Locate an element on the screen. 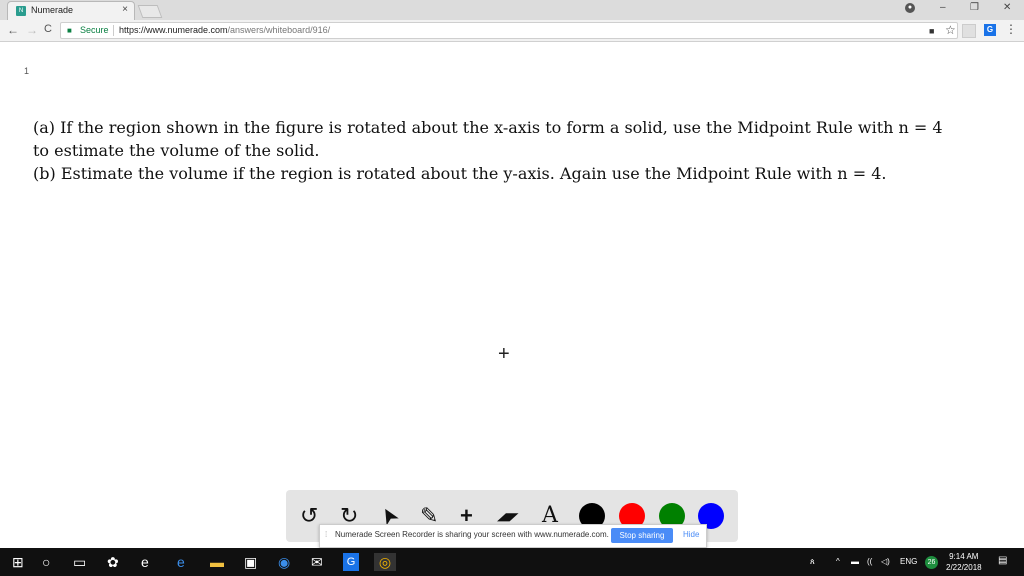 Image resolution: width=1024 pixels, height=576 pixels. tab-title: Numerade is located at coordinates (52, 10).